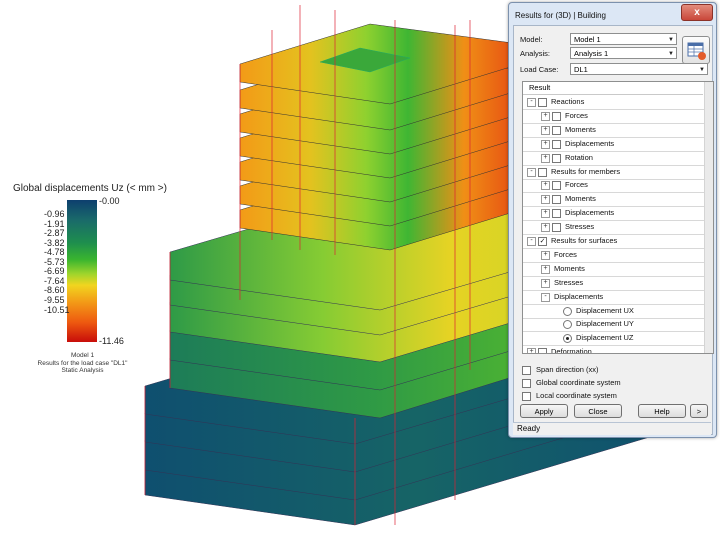 The image size is (720, 538). What do you see at coordinates (696, 50) in the screenshot?
I see `table-icon` at bounding box center [696, 50].